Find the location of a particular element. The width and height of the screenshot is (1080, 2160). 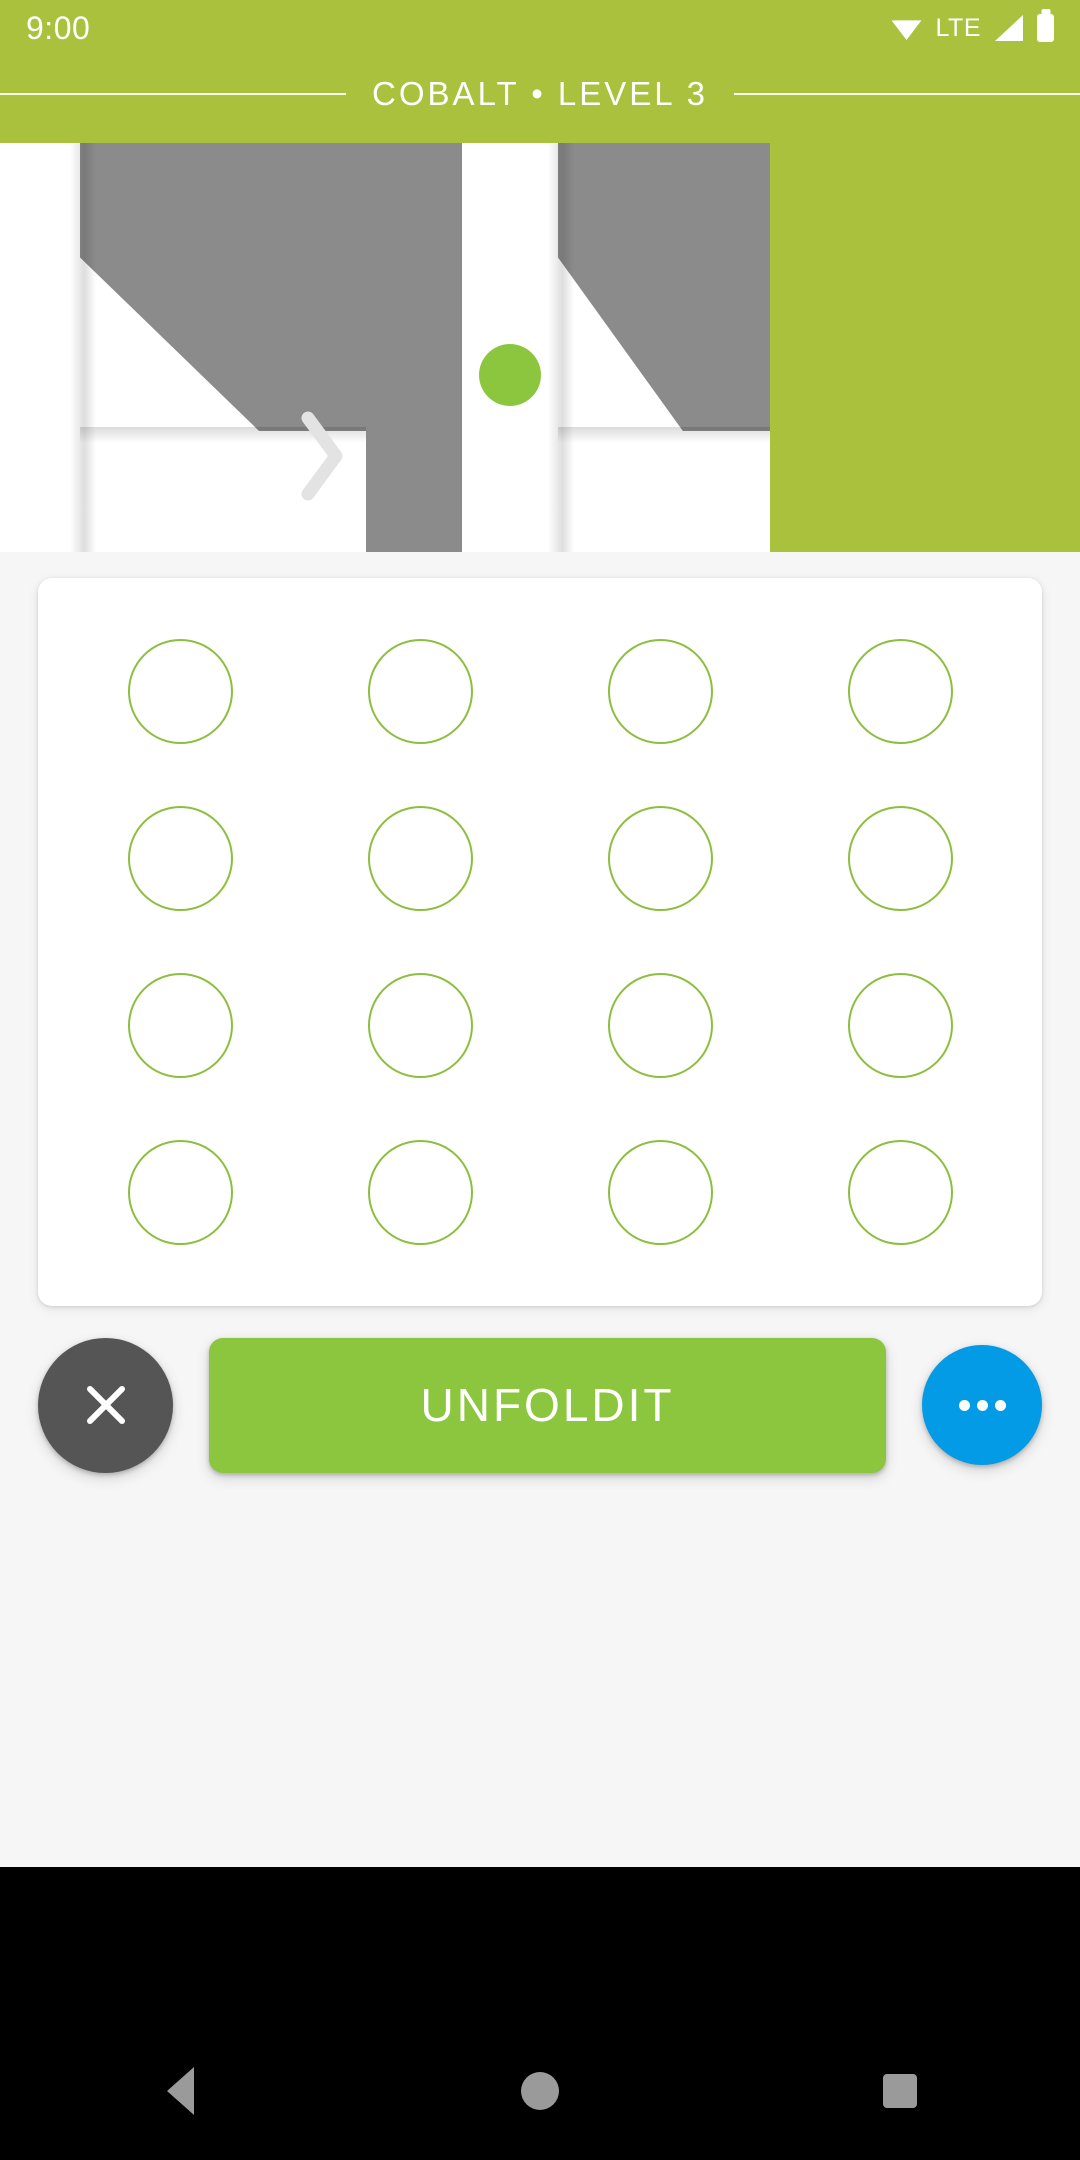

after-horizontal-crease-shadow is located at coordinates (664, 435).